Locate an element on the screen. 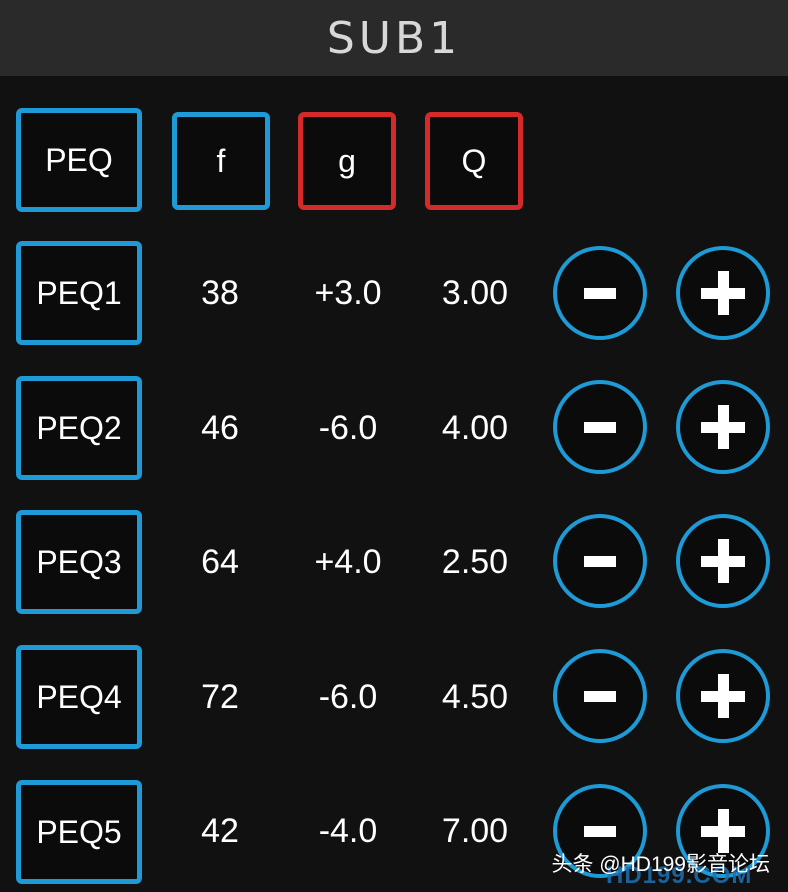 The height and width of the screenshot is (892, 788). peq1-q: 3.00 is located at coordinates (475, 293).